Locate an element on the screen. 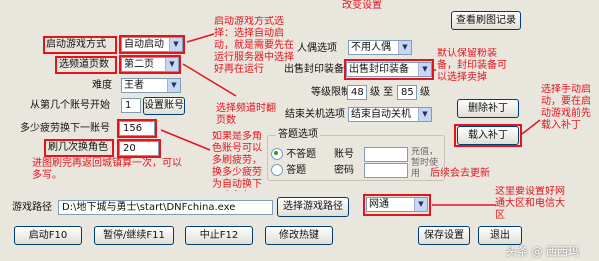 The height and width of the screenshot is (261, 599). arrow-fatigue is located at coordinates (185, 140).